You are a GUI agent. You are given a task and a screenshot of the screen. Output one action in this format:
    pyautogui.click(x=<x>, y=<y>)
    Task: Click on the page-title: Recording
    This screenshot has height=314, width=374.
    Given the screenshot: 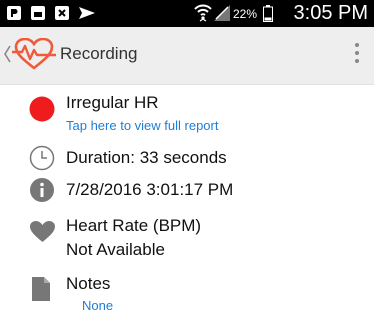 What is the action you would take?
    pyautogui.click(x=99, y=53)
    